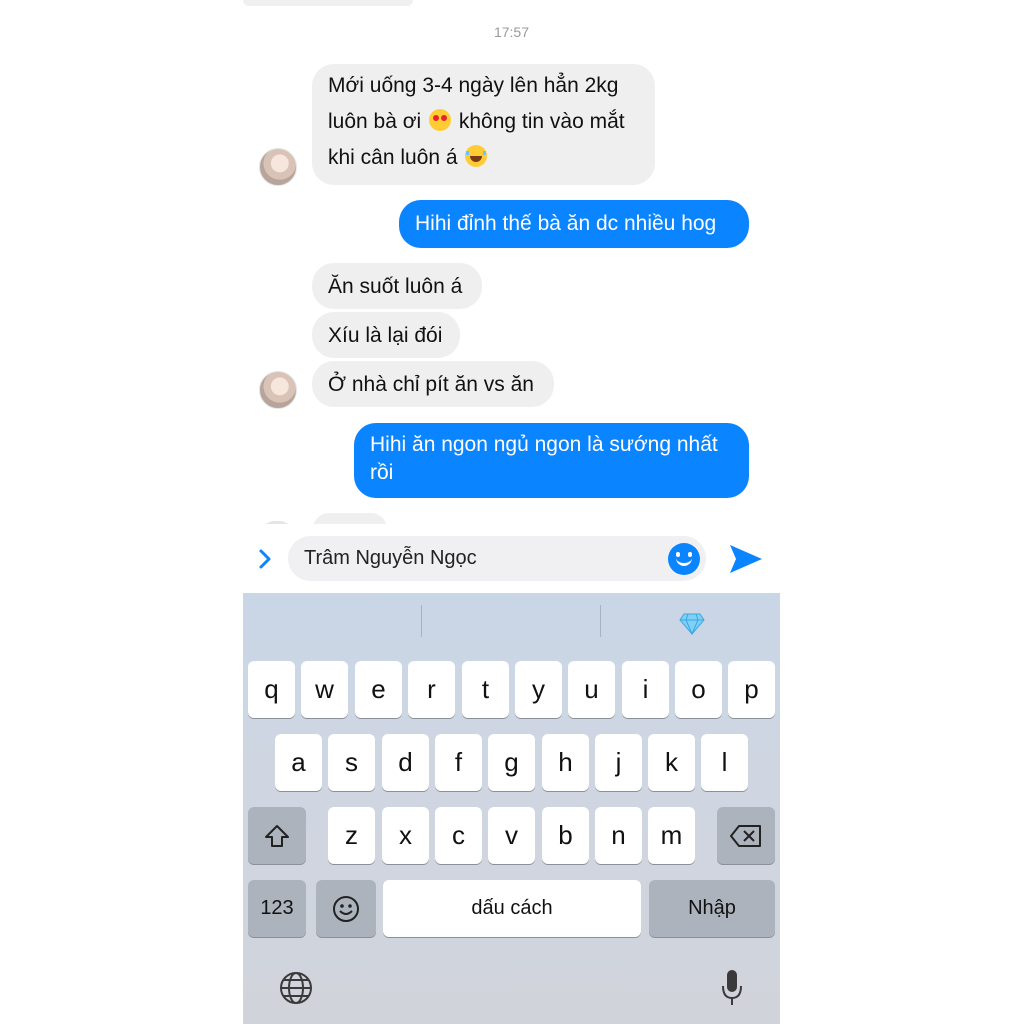 The image size is (1024, 1024). I want to click on key-y: y, so click(538, 689).